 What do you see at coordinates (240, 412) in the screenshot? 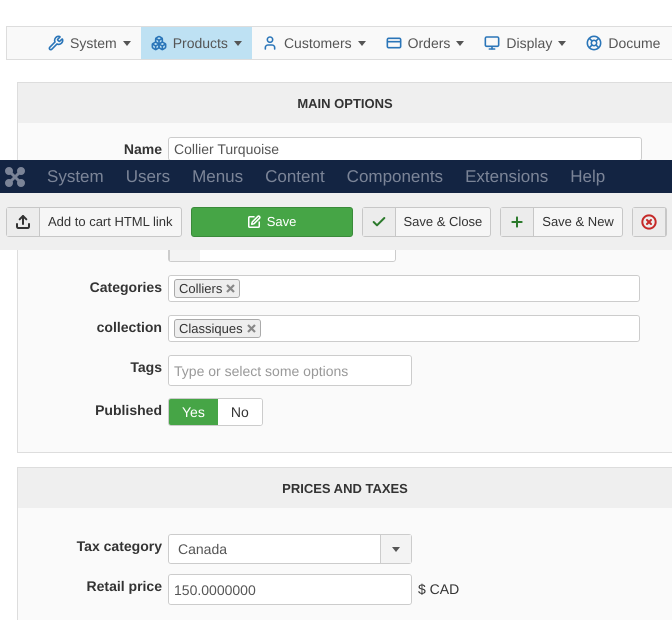
I see `toggle-option: No` at bounding box center [240, 412].